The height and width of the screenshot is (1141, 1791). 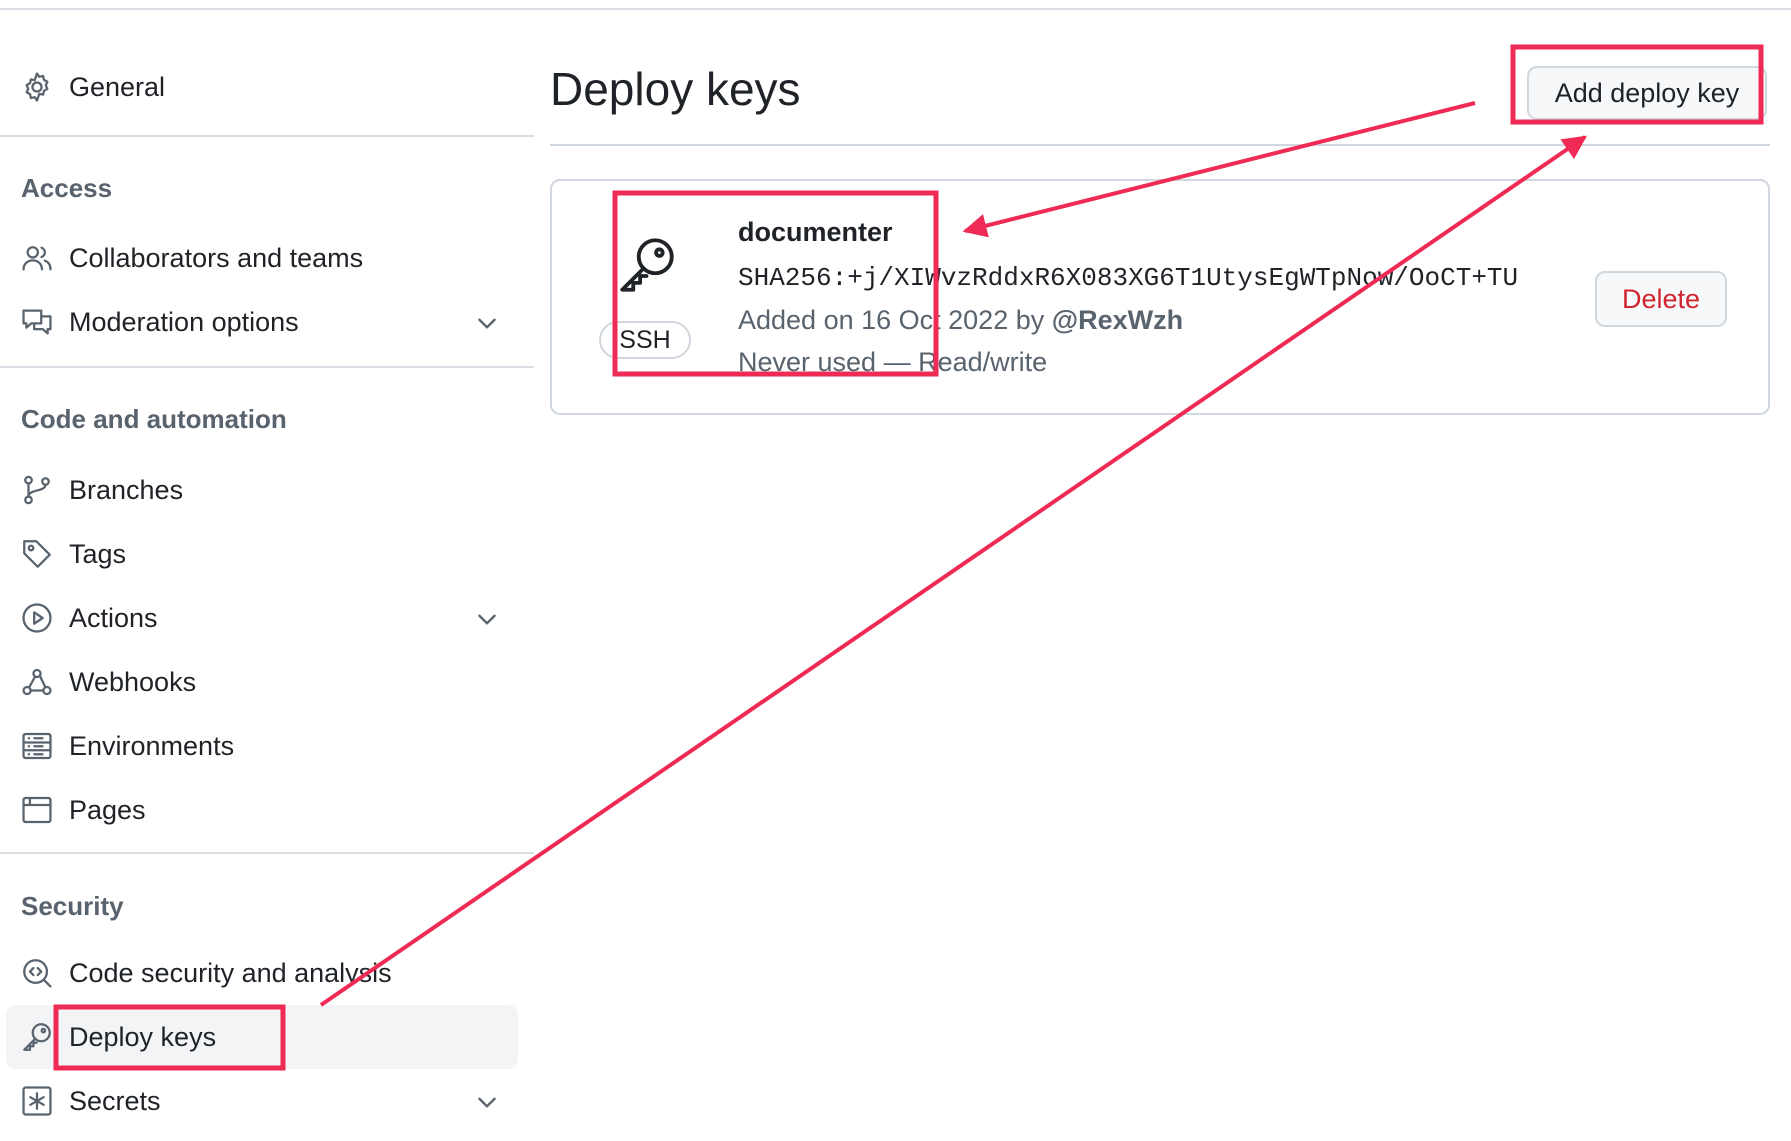 What do you see at coordinates (262, 618) in the screenshot?
I see `sidebar-item-actions: Actions` at bounding box center [262, 618].